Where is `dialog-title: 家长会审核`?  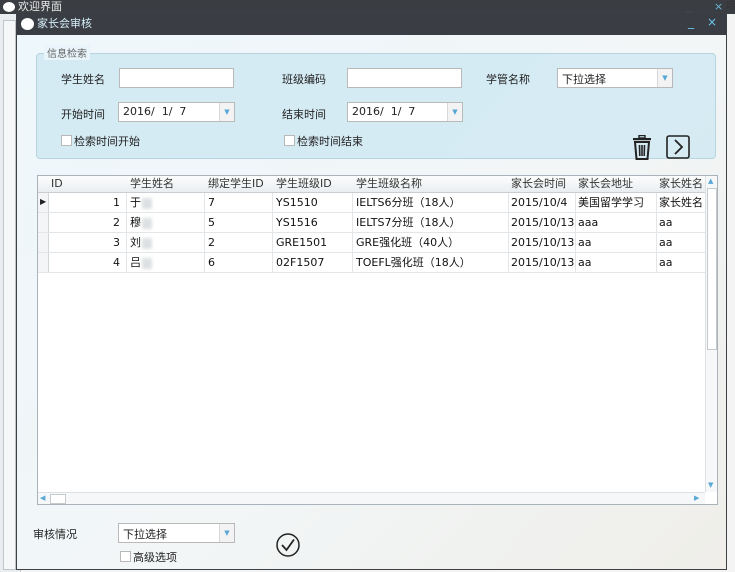 dialog-title: 家长会审核 is located at coordinates (64, 23).